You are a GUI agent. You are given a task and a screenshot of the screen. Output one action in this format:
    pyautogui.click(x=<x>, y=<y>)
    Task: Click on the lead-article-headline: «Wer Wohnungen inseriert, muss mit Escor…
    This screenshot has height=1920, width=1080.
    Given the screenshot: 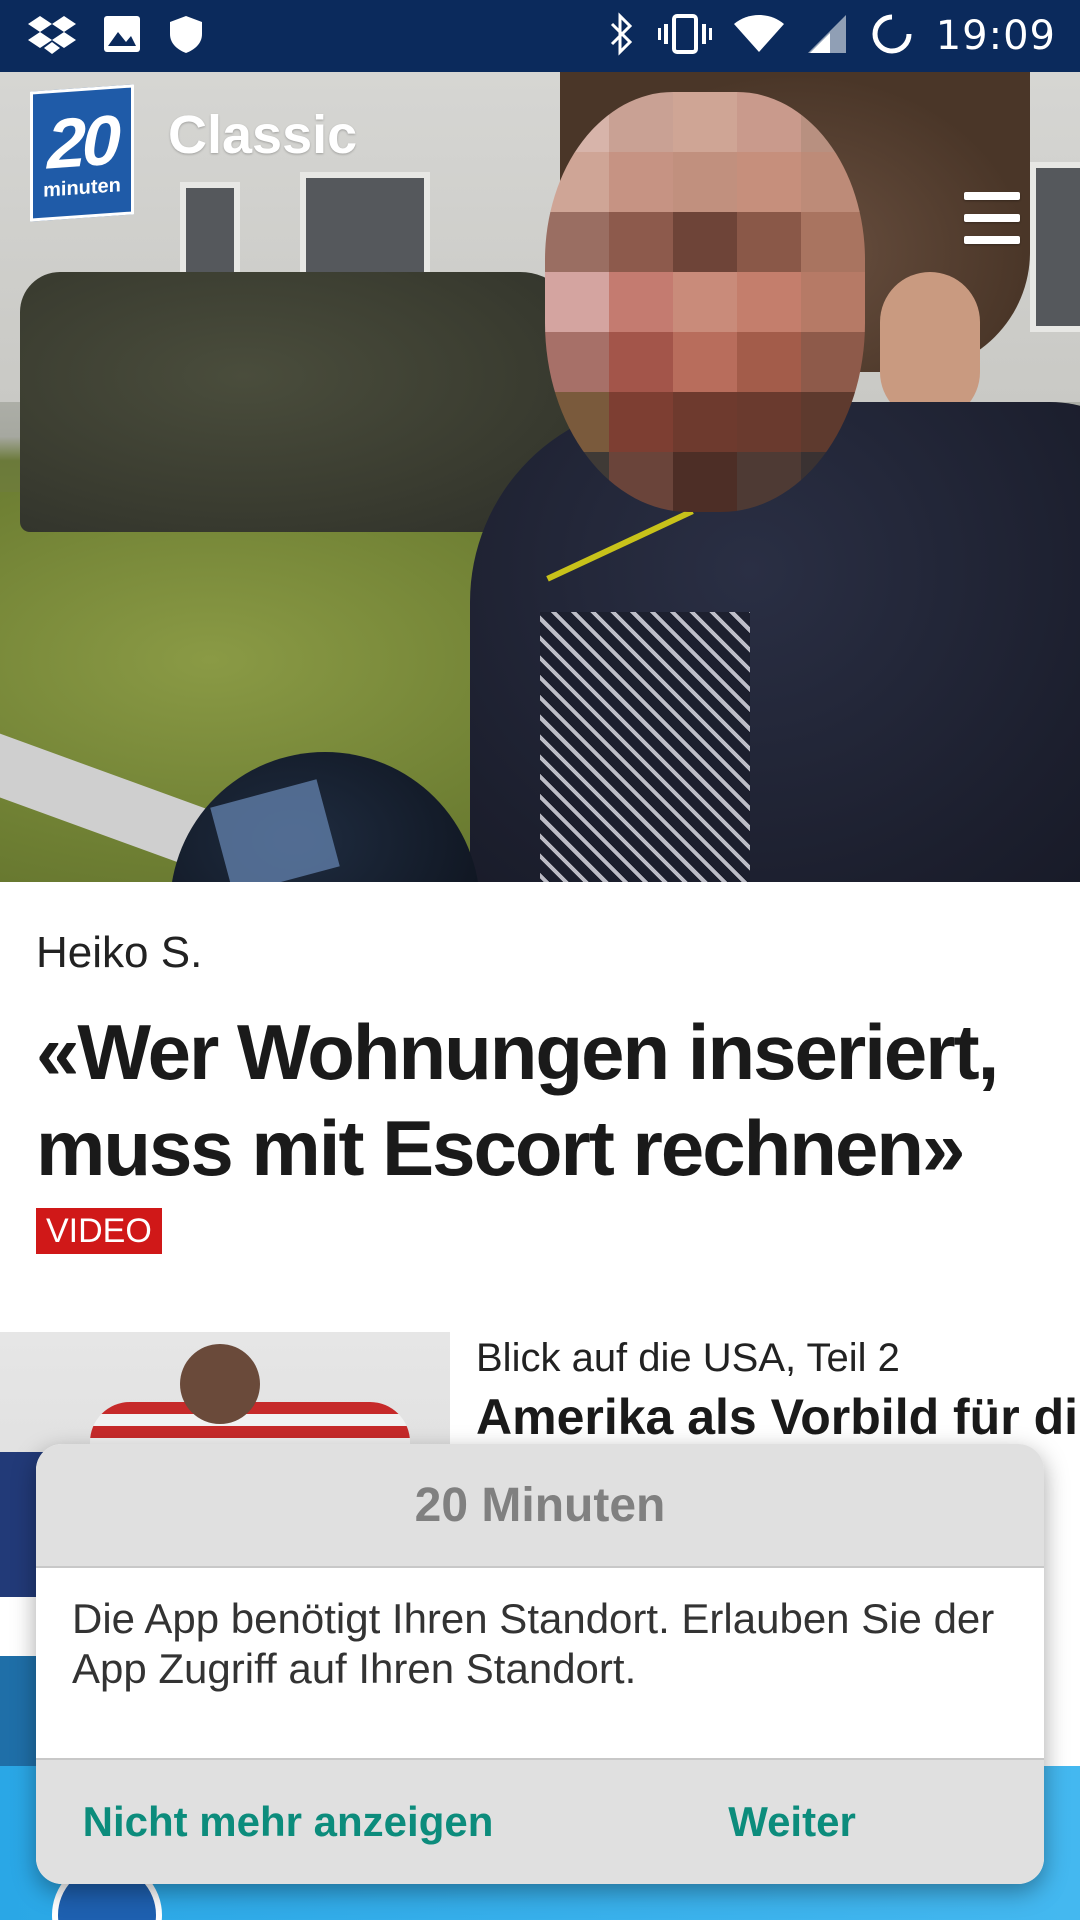 What is the action you would take?
    pyautogui.click(x=541, y=1100)
    